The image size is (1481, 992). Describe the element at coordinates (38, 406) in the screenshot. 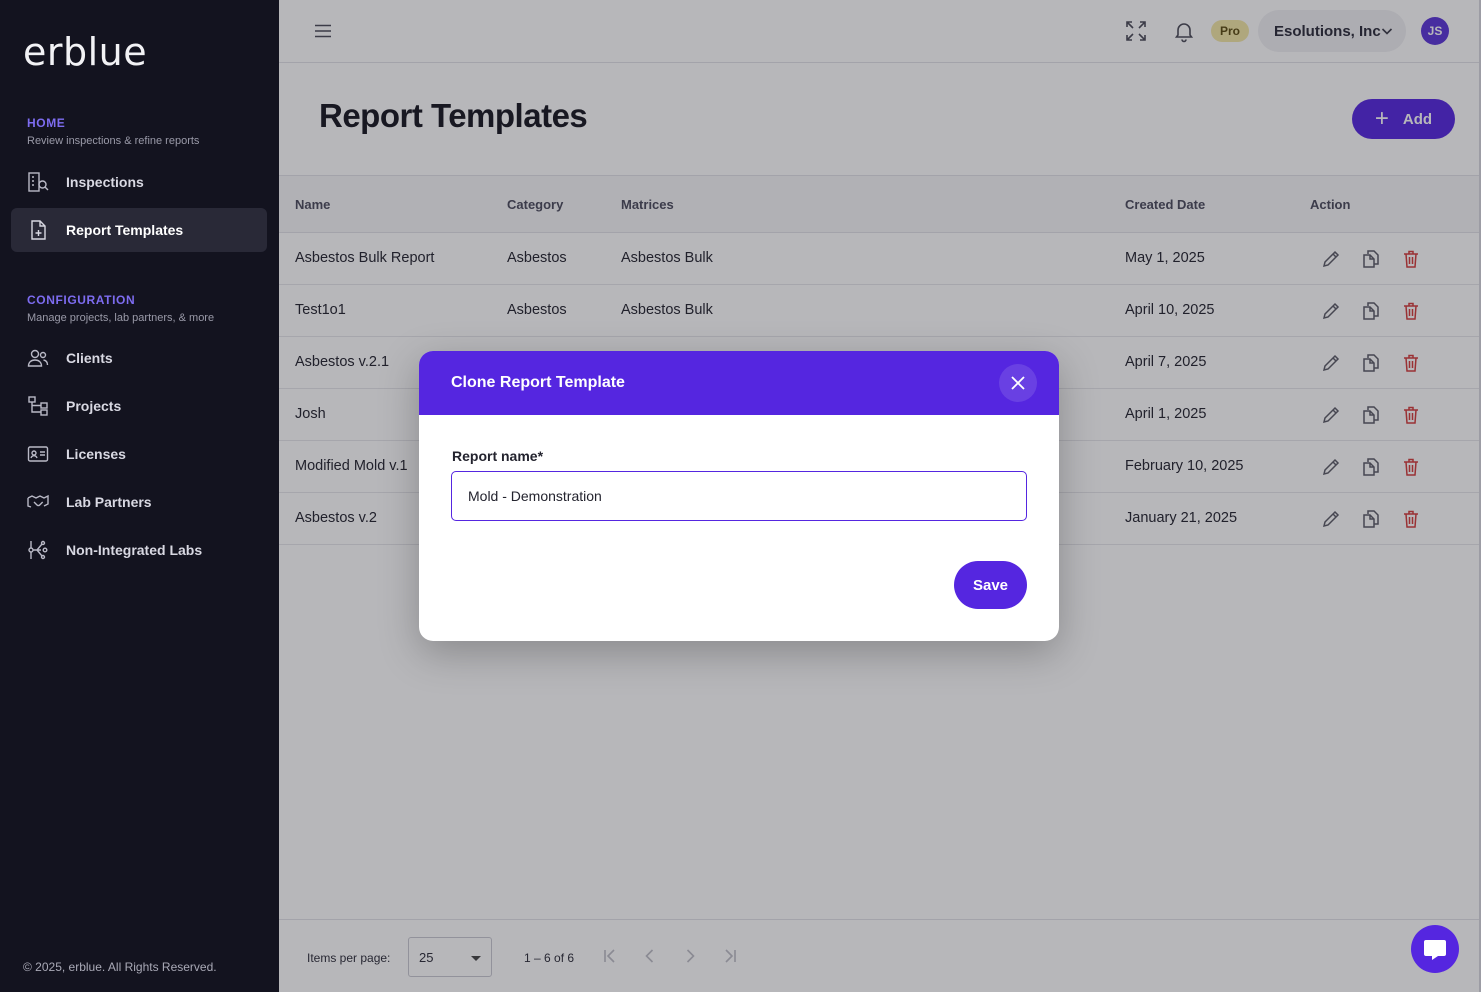

I see `hierarchy-icon` at that location.